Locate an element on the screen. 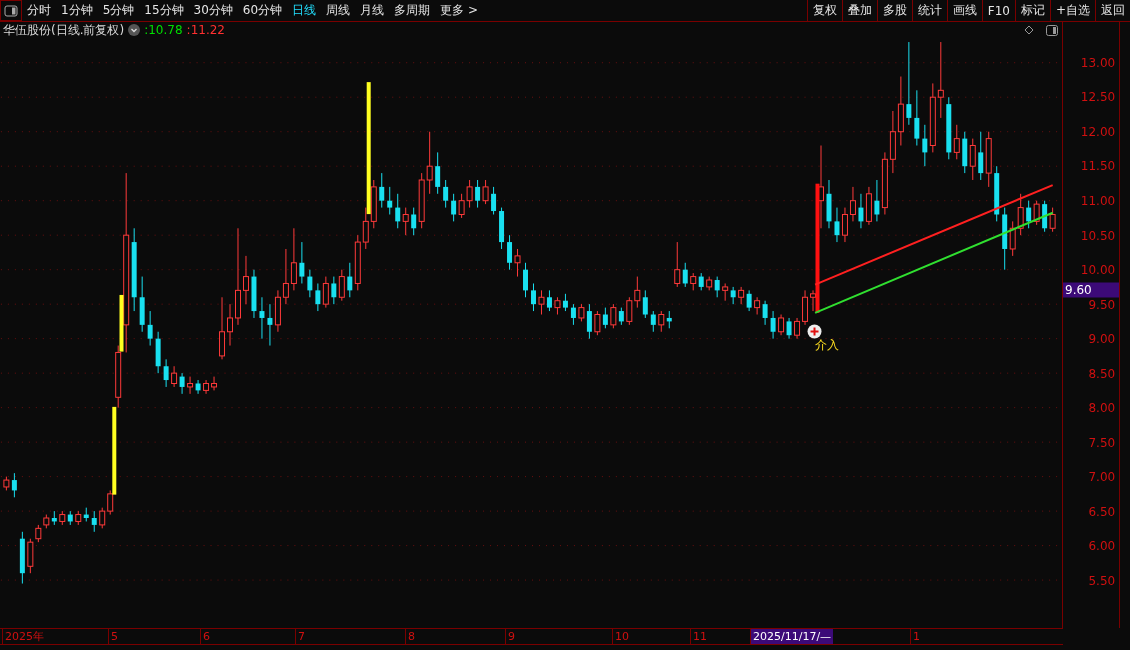  toolbar-button: 复权 is located at coordinates (824, 10).